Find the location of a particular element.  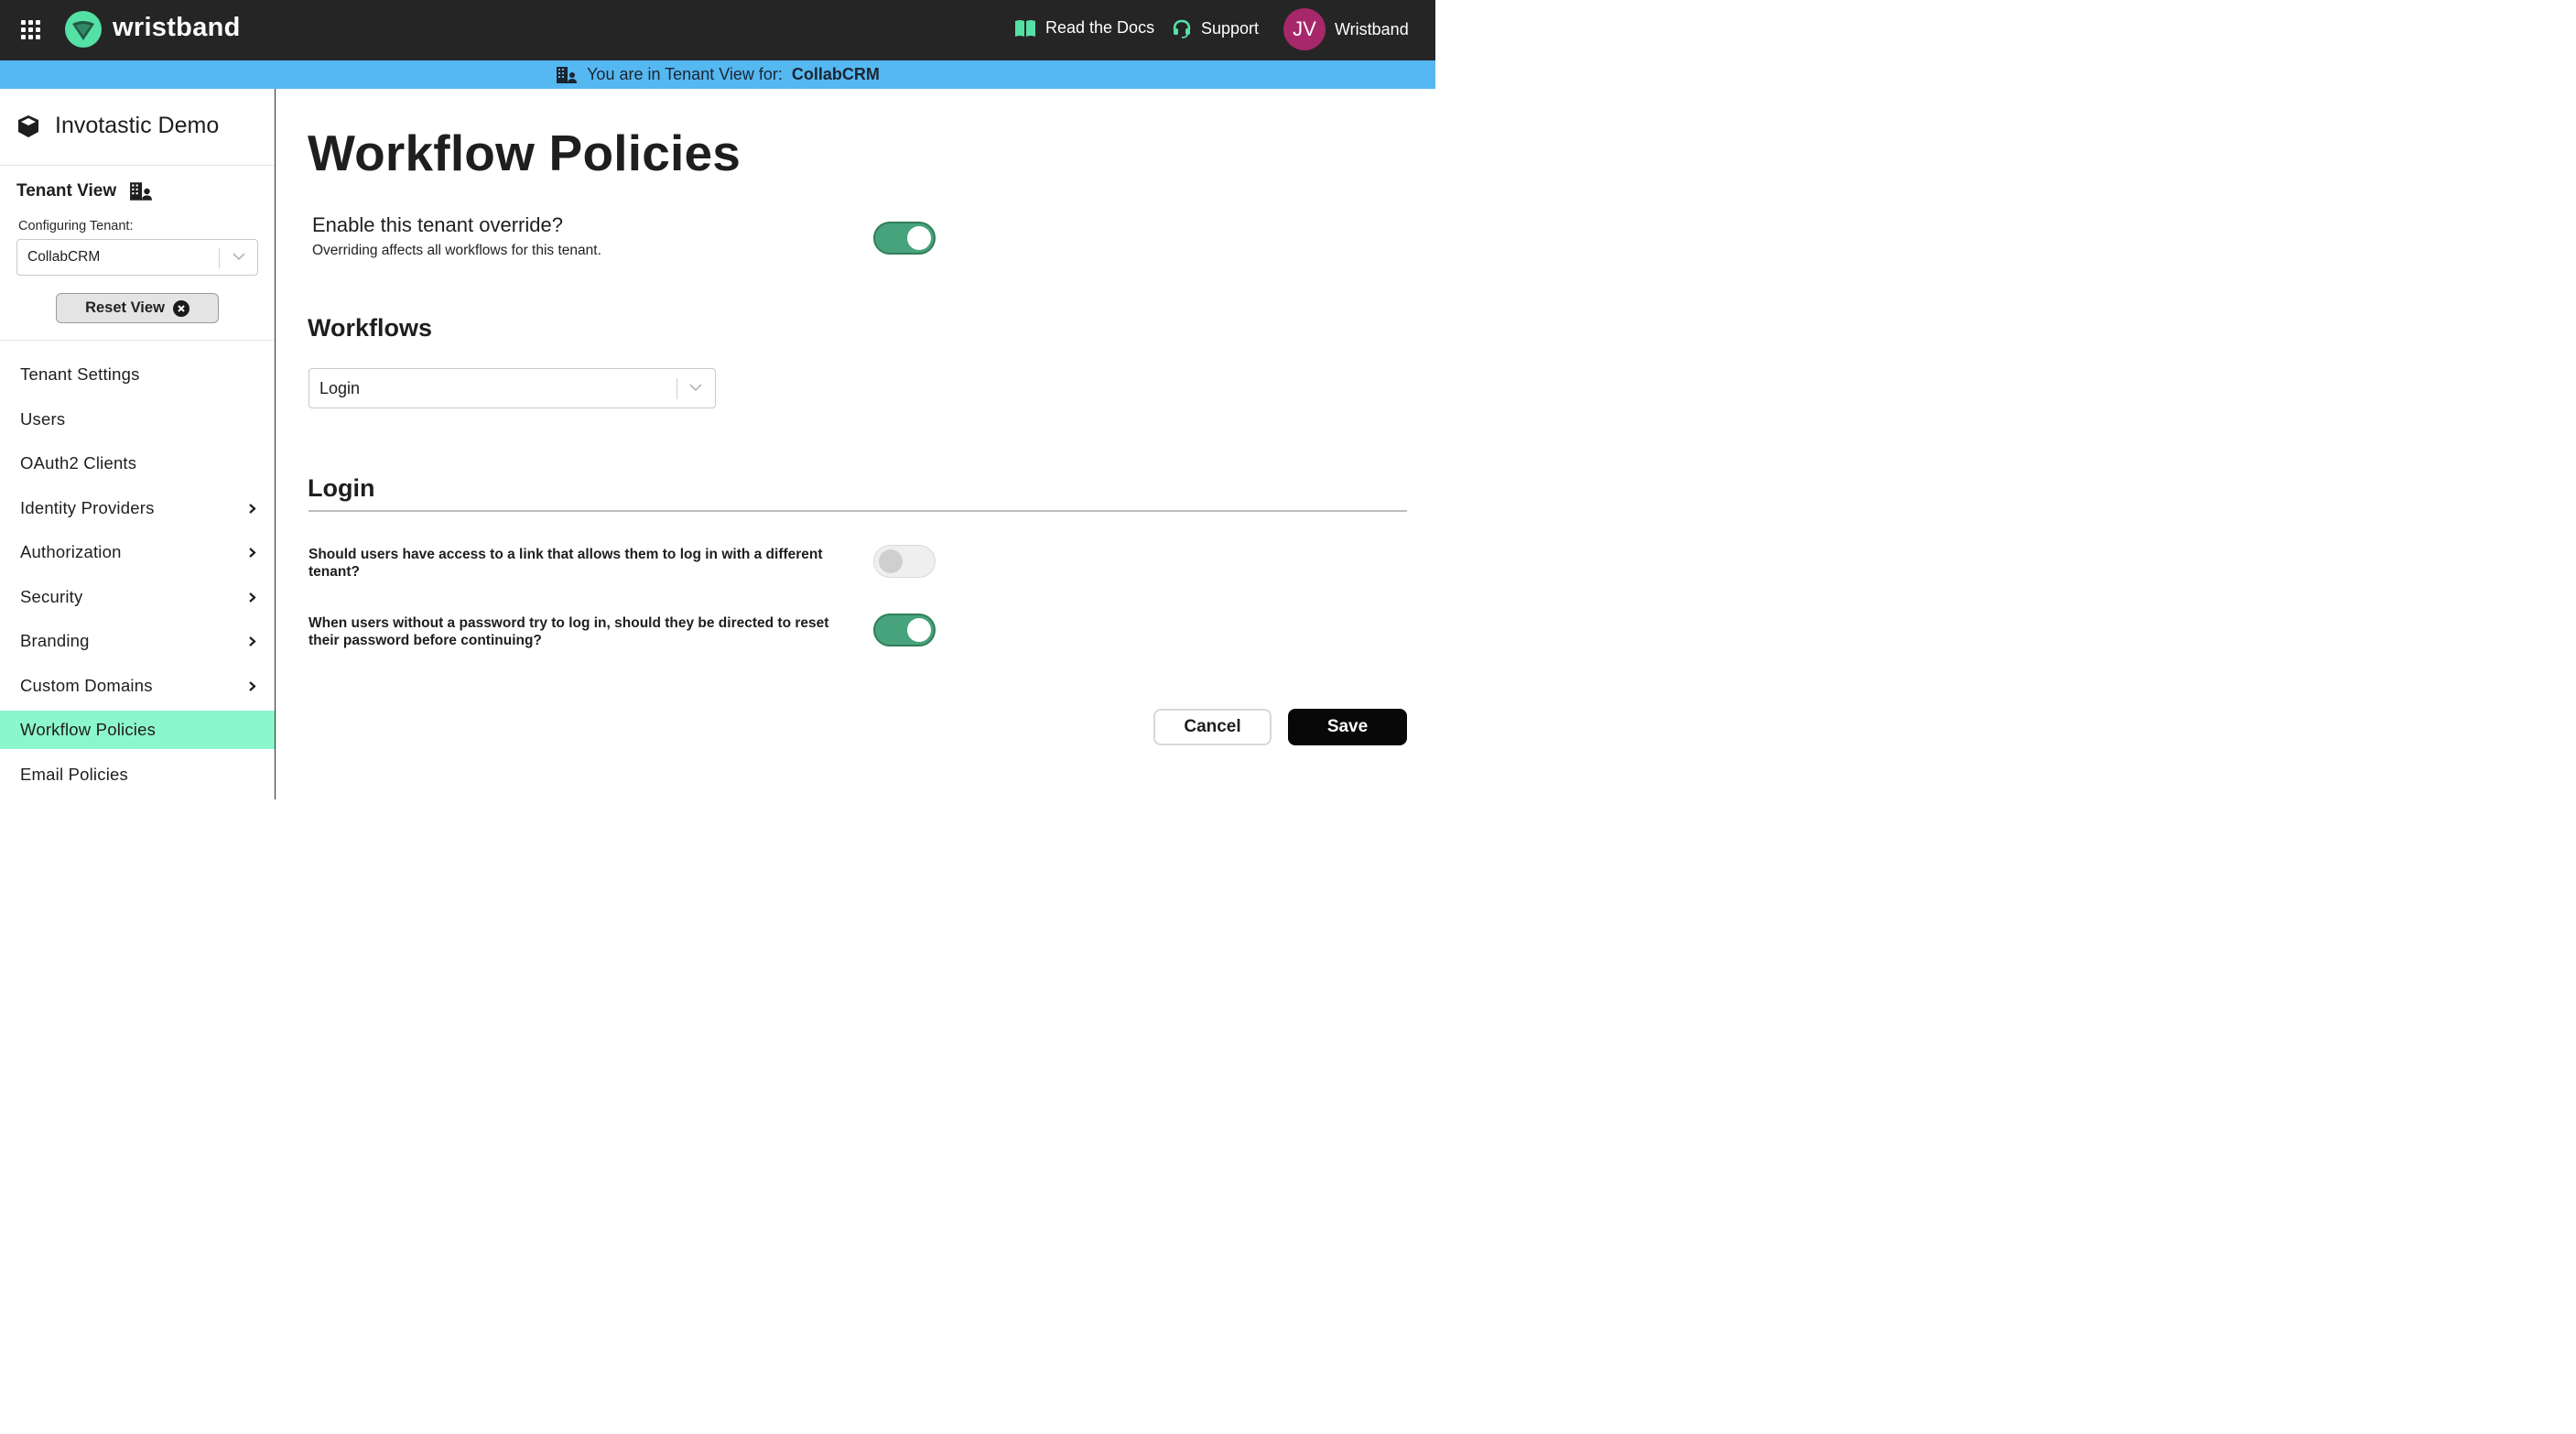

tenant-view-heading: Tenant View is located at coordinates (85, 191).